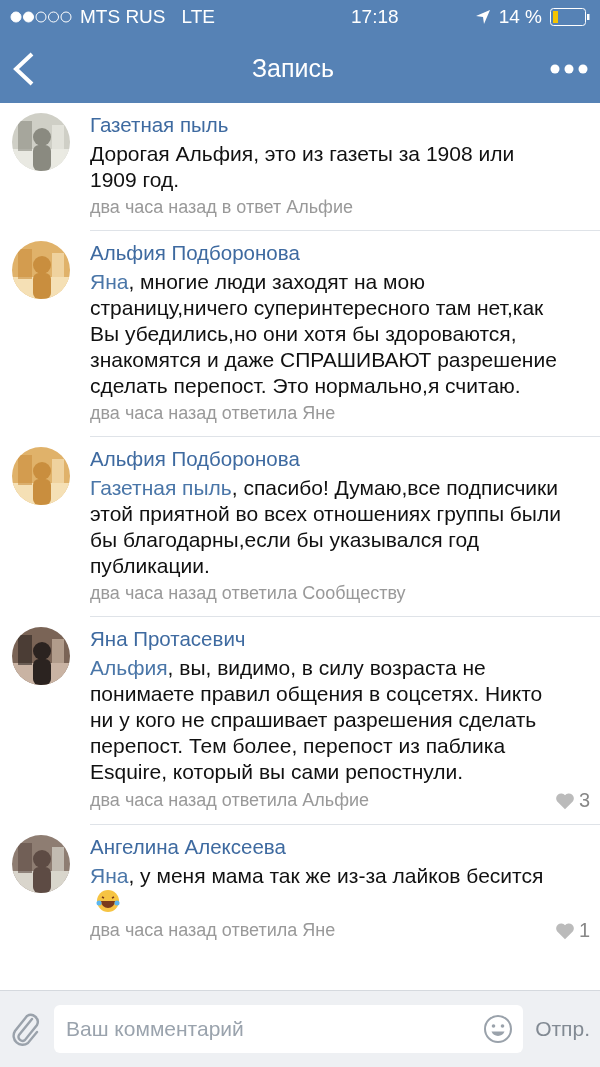  I want to click on signal-icon, so click(41, 17).